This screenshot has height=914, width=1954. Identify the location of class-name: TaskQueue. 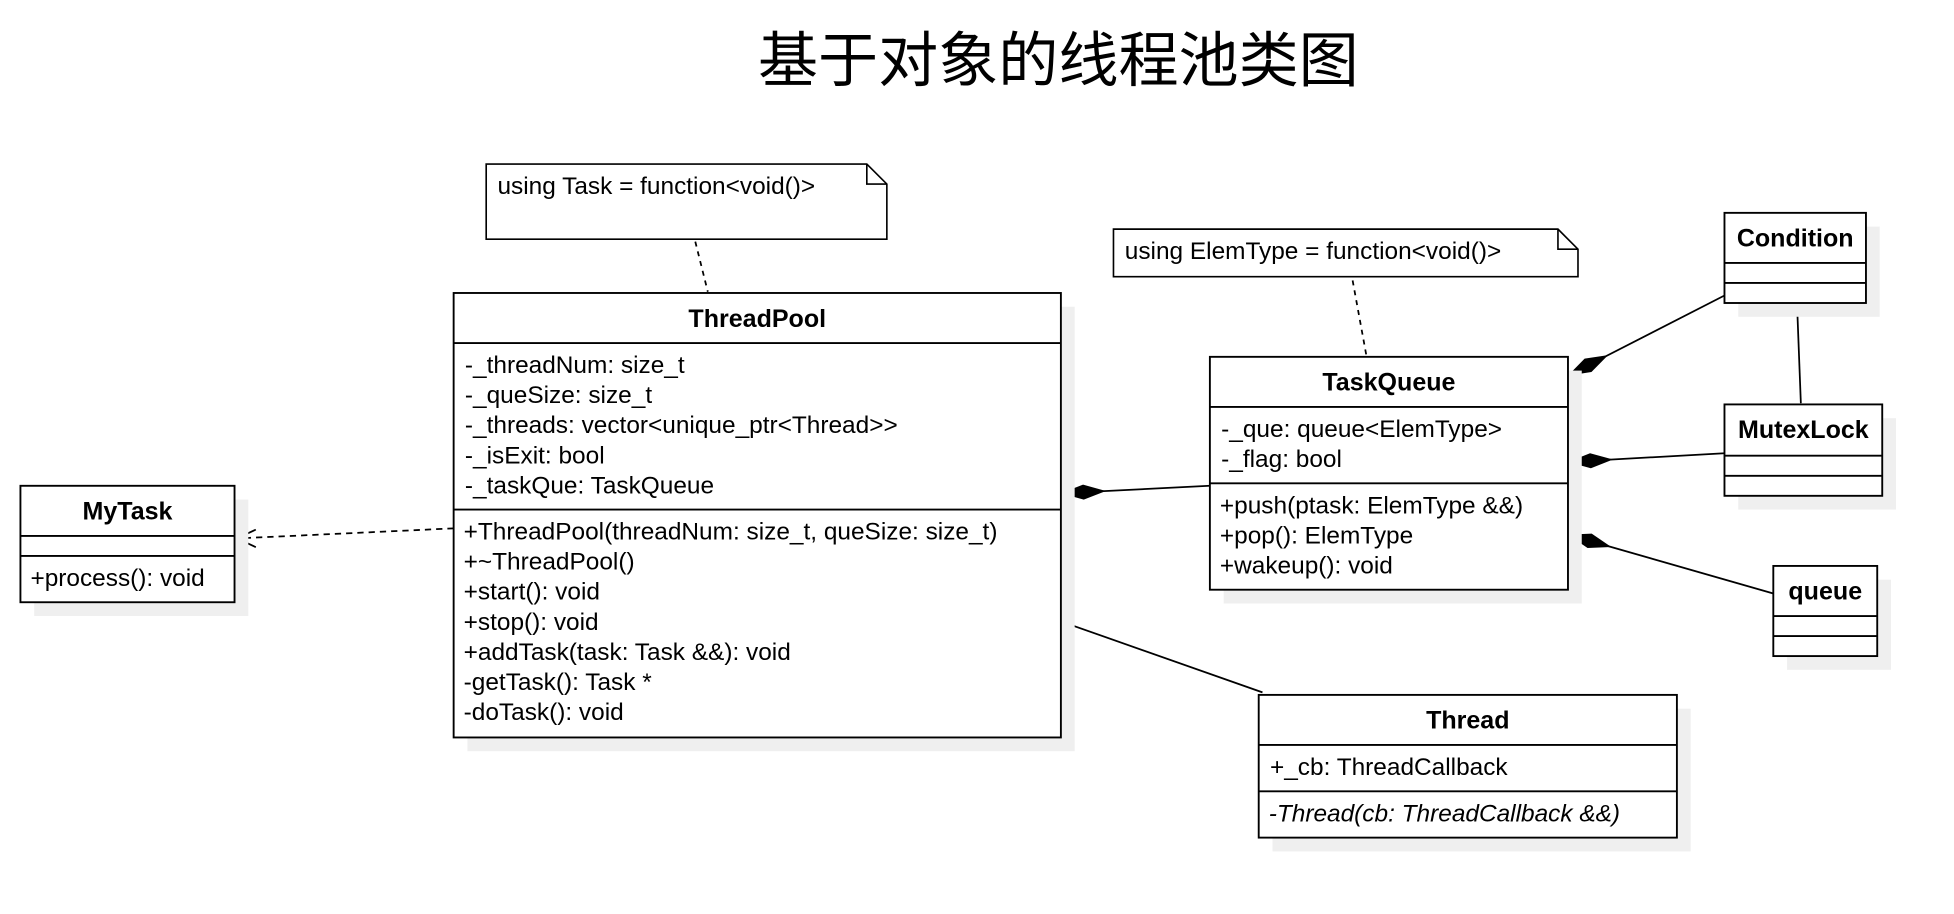
(1388, 383).